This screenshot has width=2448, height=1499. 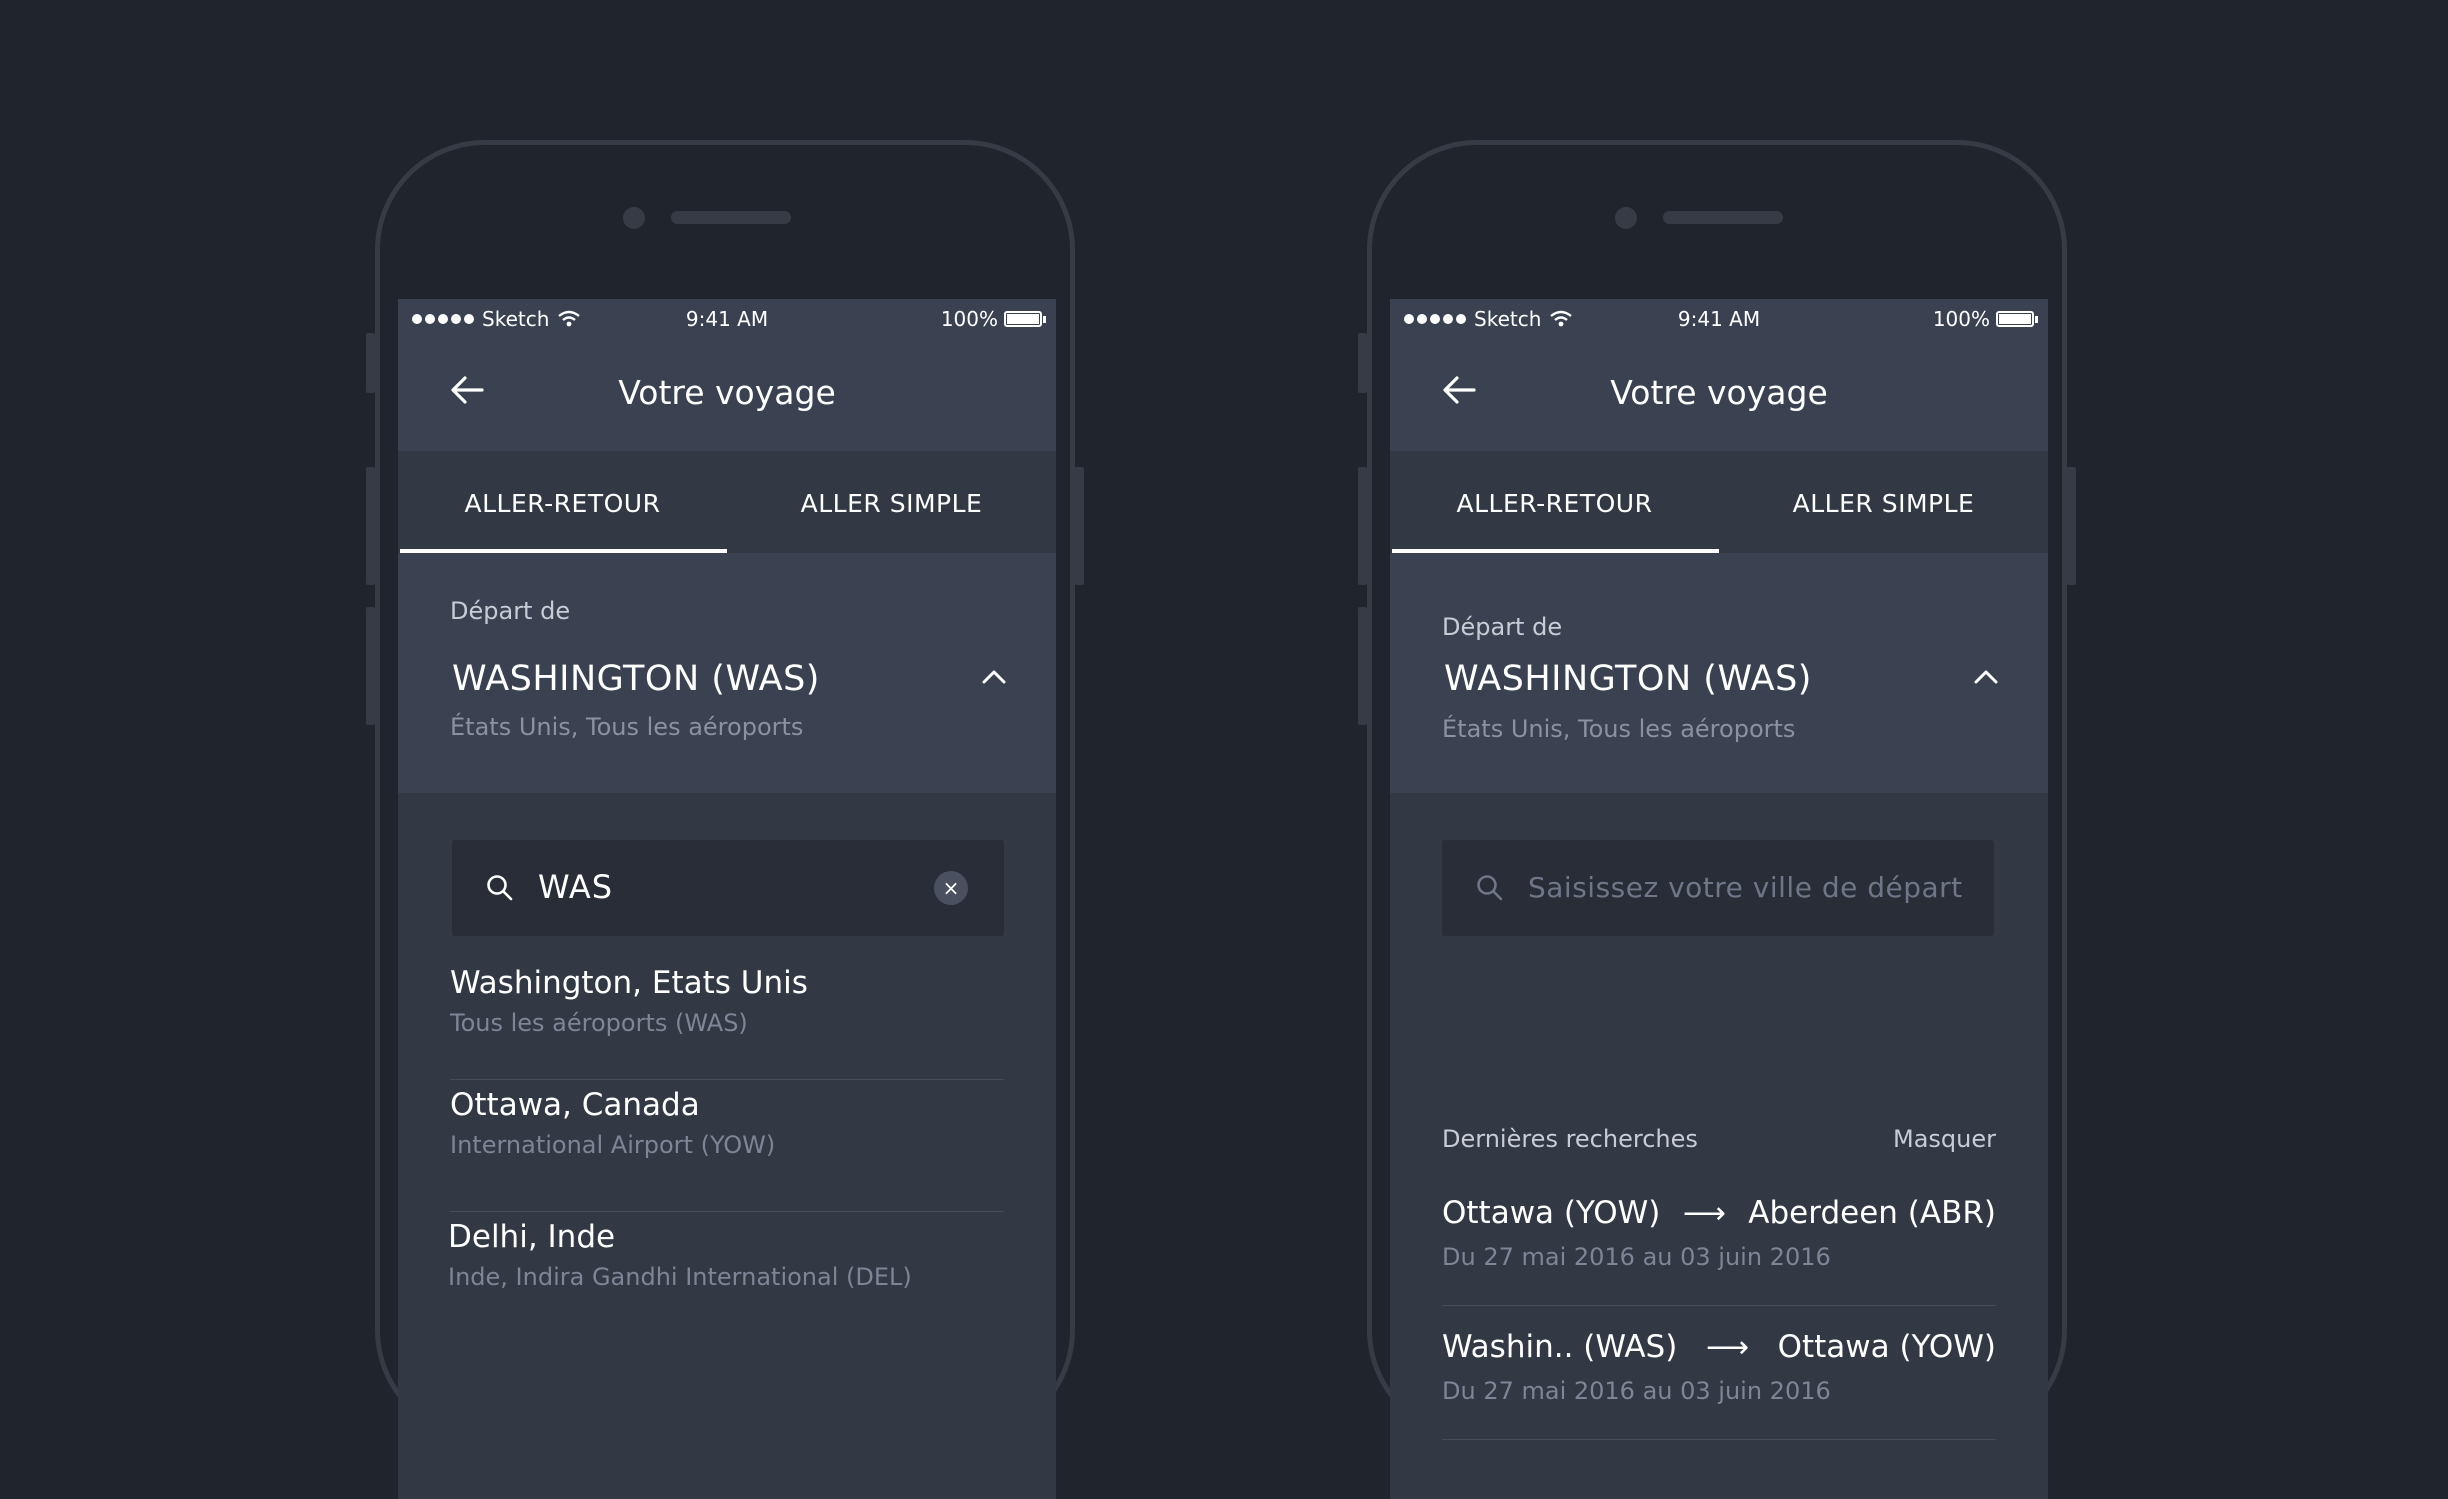 What do you see at coordinates (1719, 1139) in the screenshot?
I see `recent-searches-header: Dernières recherches Masquer` at bounding box center [1719, 1139].